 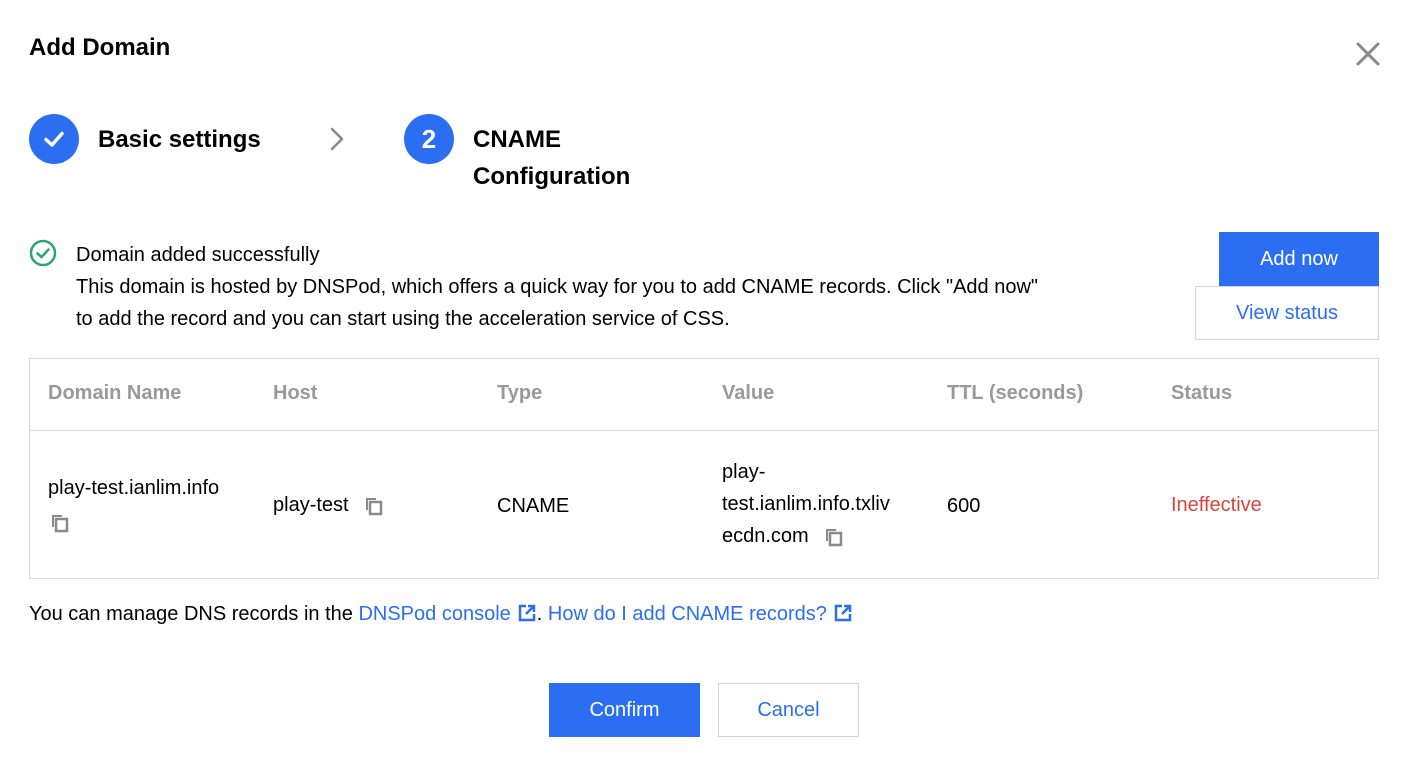 I want to click on dnspod-console-link: DNSPod console, so click(x=447, y=614).